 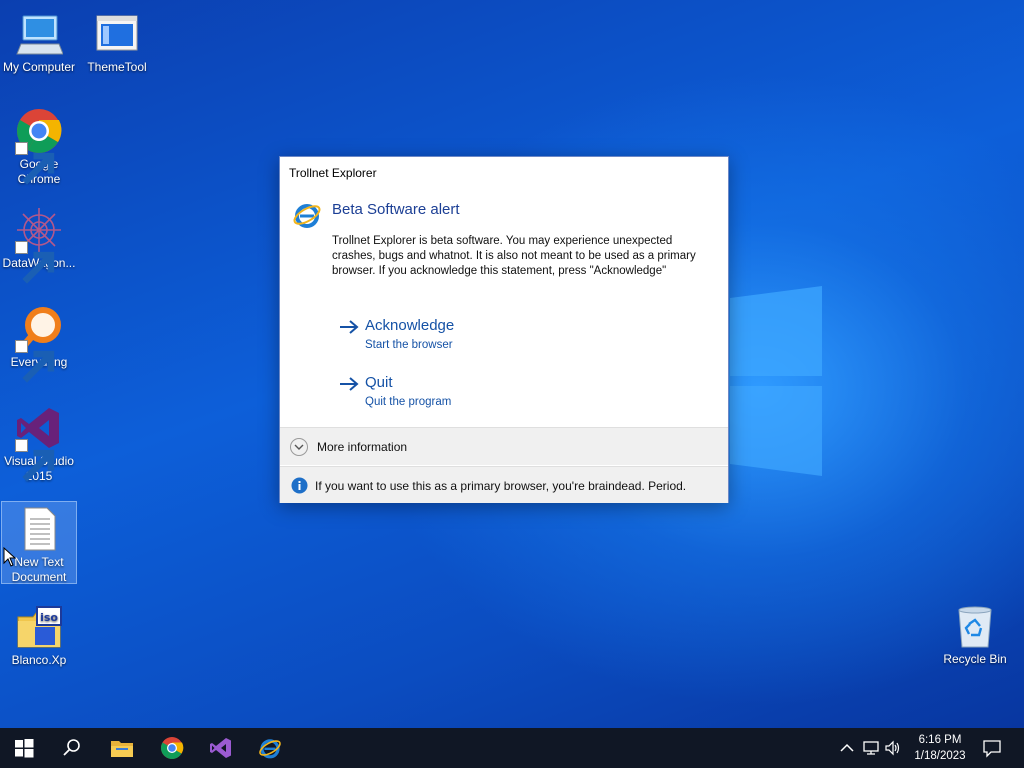 What do you see at coordinates (409, 345) in the screenshot?
I see `acknowledge-sublabel: Start the browser` at bounding box center [409, 345].